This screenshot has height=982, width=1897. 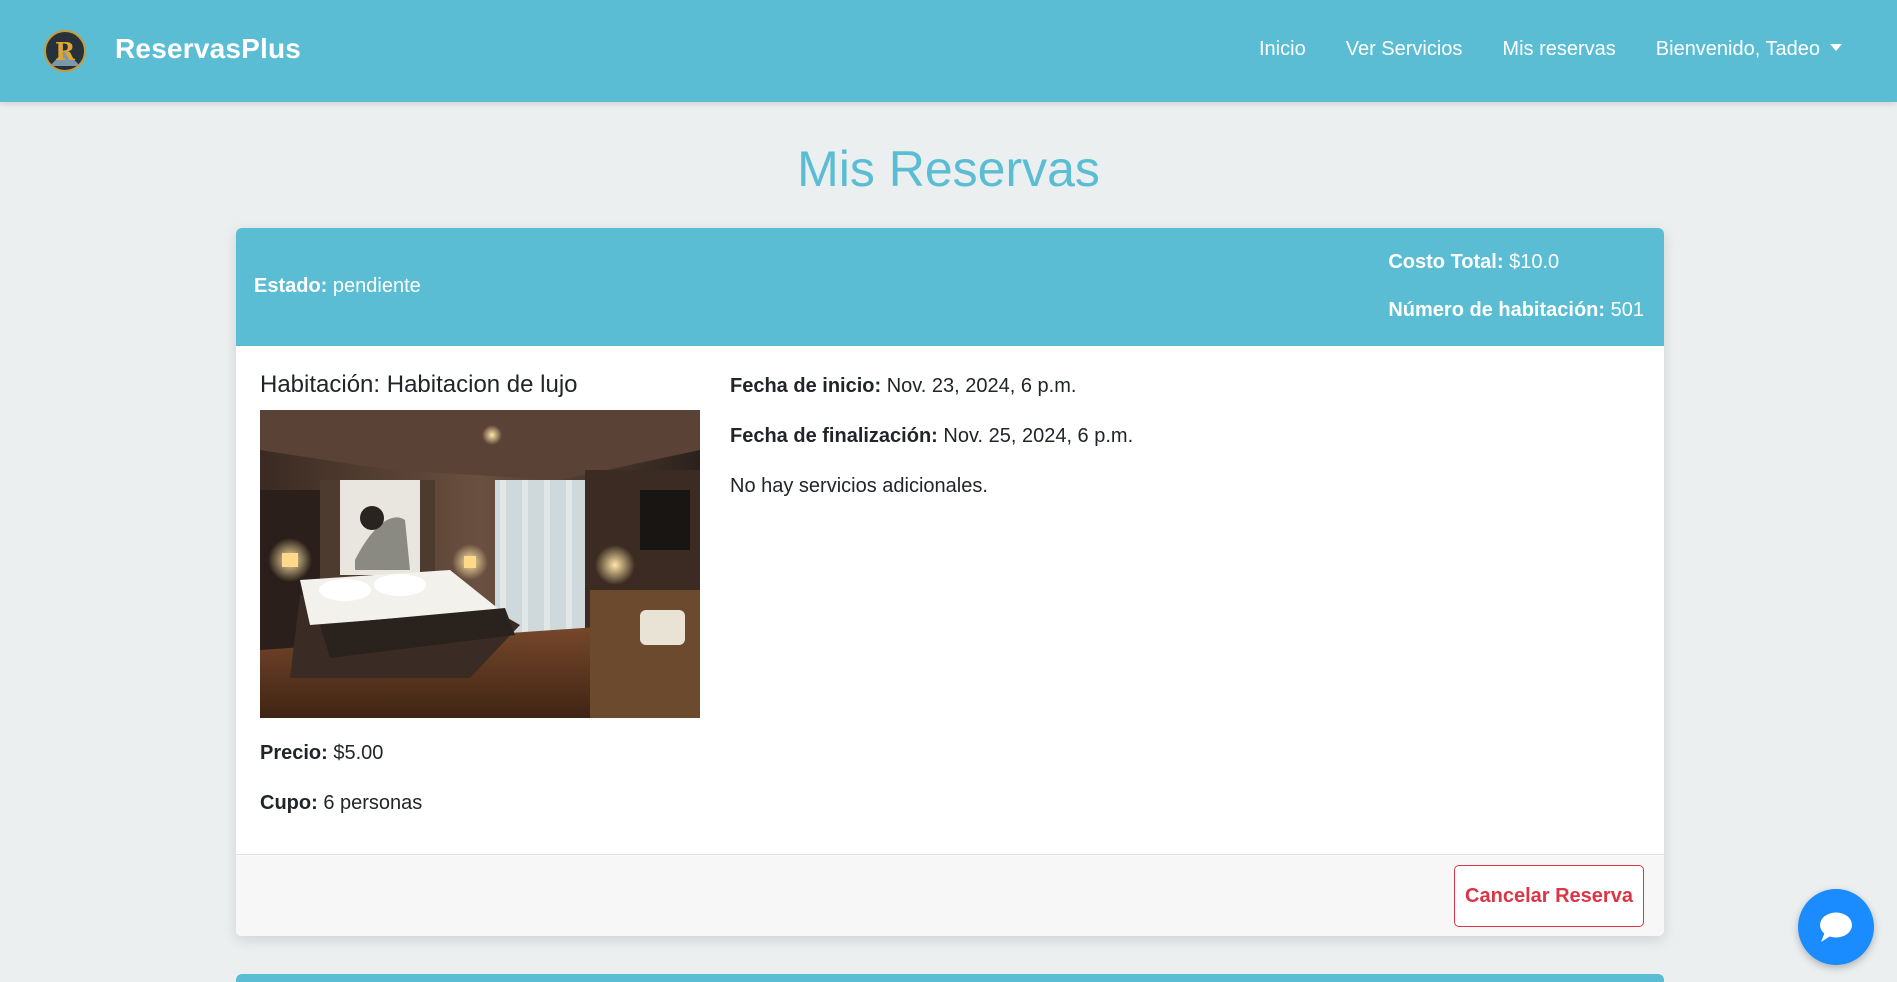 I want to click on chevron-down-icon, so click(x=1836, y=48).